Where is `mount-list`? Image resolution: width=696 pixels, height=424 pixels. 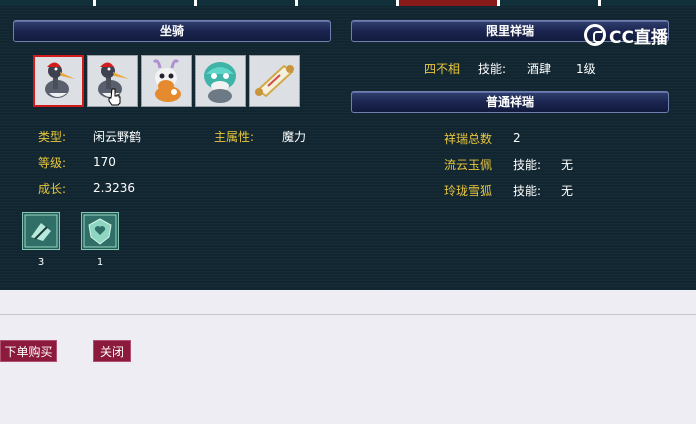 mount-list is located at coordinates (171, 82).